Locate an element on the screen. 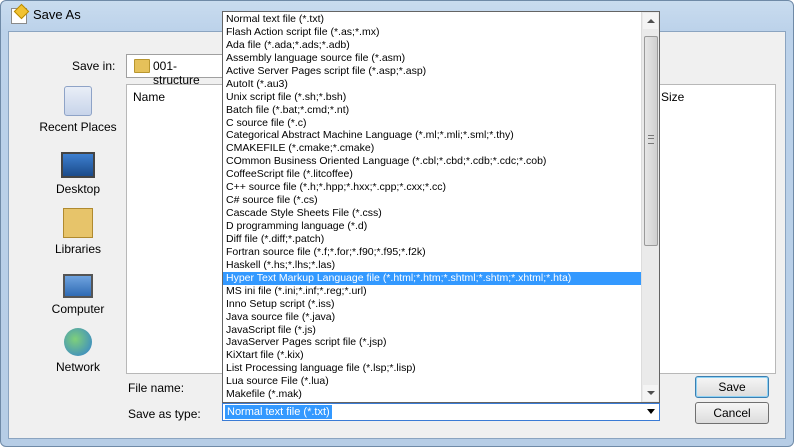 The height and width of the screenshot is (447, 794). file-type-option: Unix script file (*.sh;*.bsh) is located at coordinates (433, 97).